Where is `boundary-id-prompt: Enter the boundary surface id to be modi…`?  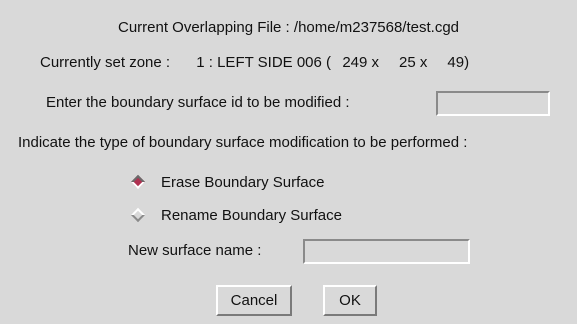
boundary-id-prompt: Enter the boundary surface id to be modi… is located at coordinates (198, 102).